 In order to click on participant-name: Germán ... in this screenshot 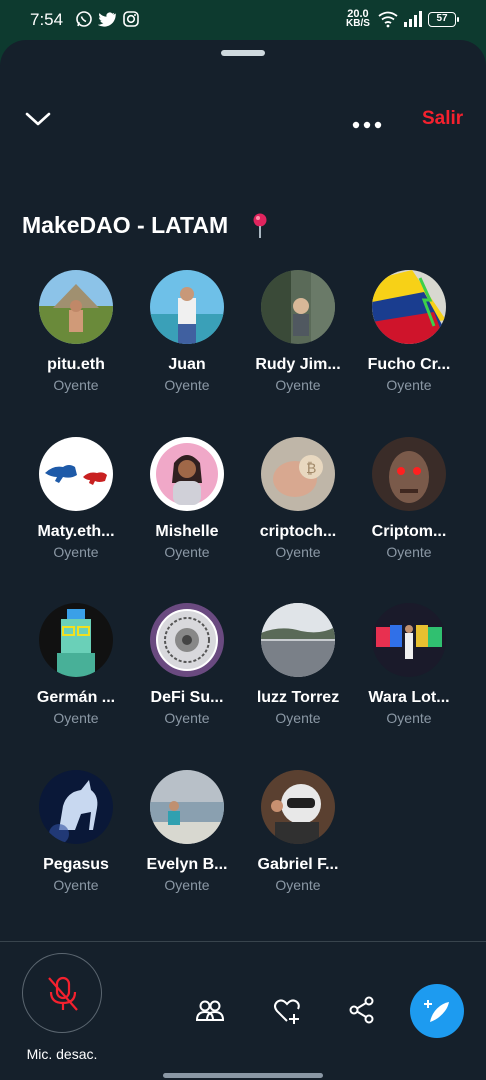, I will do `click(76, 697)`.